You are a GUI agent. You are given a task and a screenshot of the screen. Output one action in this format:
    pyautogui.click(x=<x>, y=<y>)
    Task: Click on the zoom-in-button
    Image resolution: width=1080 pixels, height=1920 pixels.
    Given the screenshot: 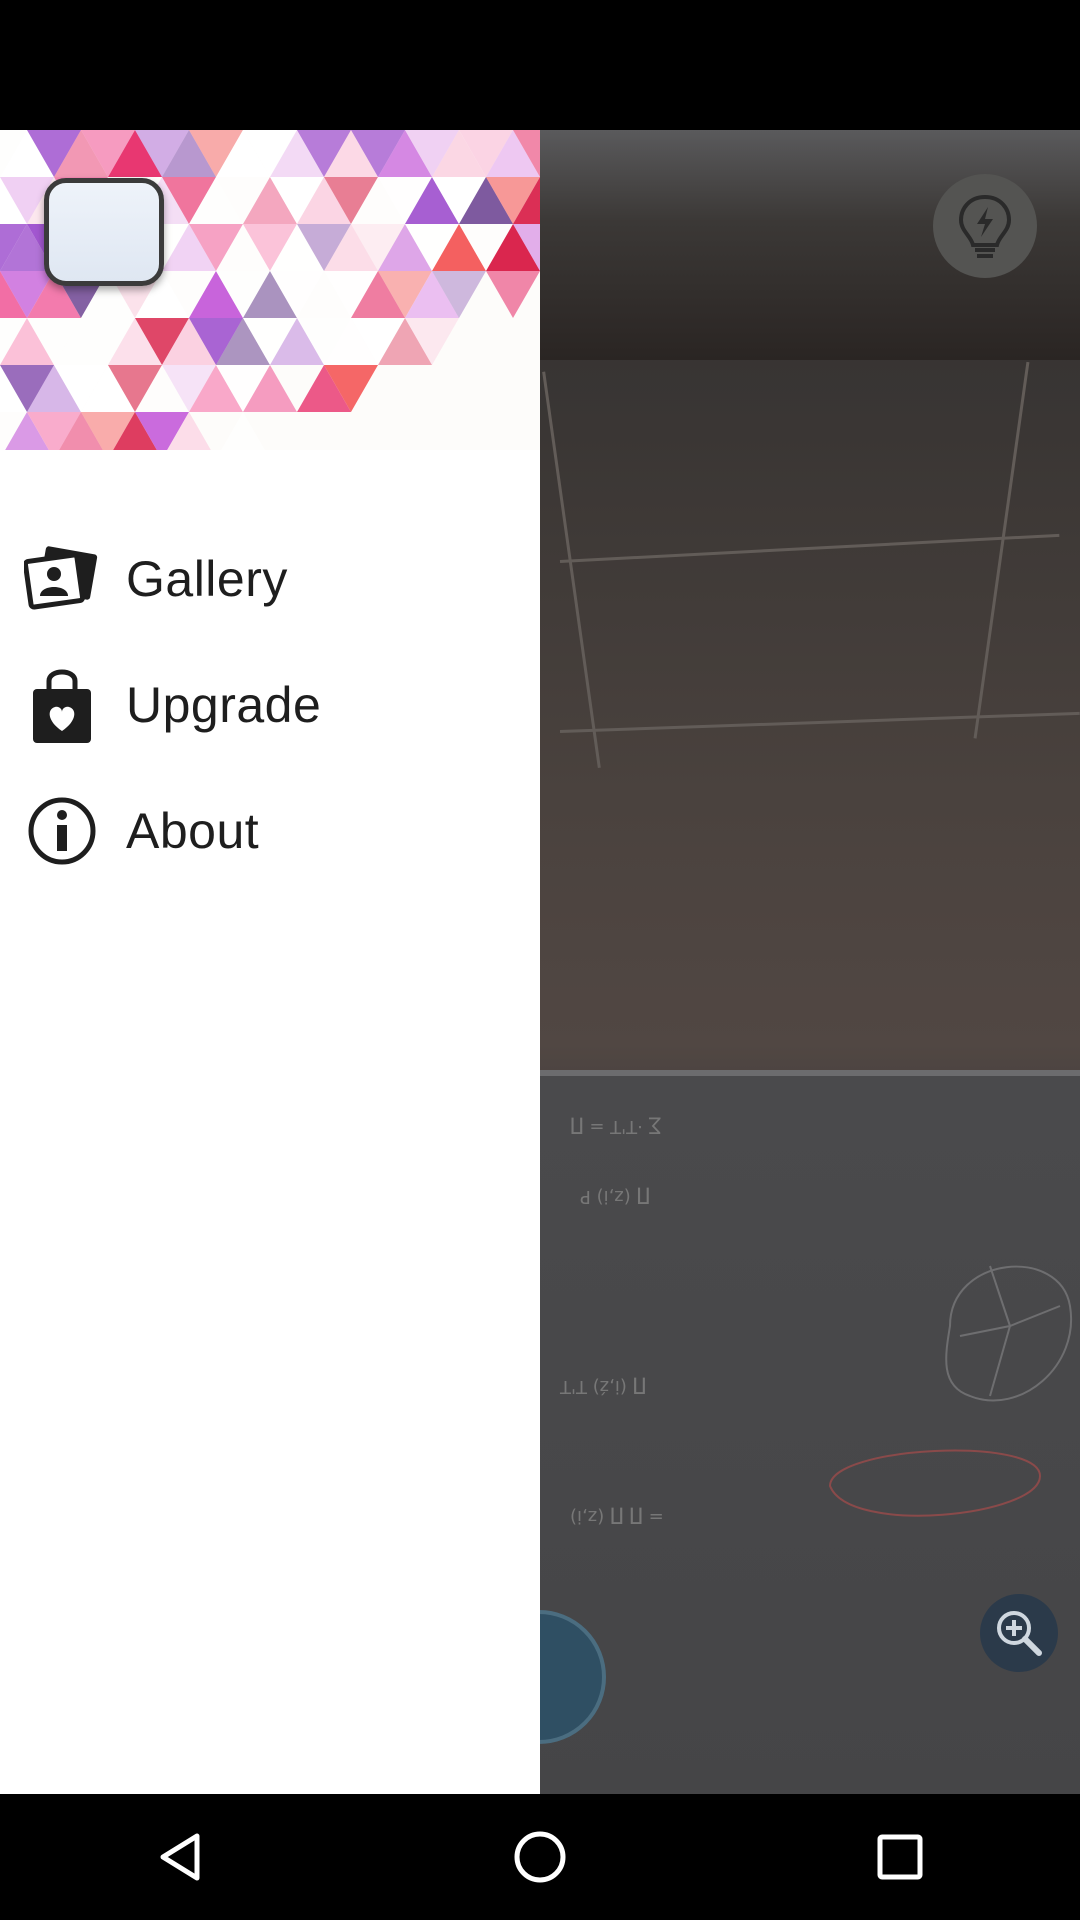 What is the action you would take?
    pyautogui.click(x=1019, y=1633)
    